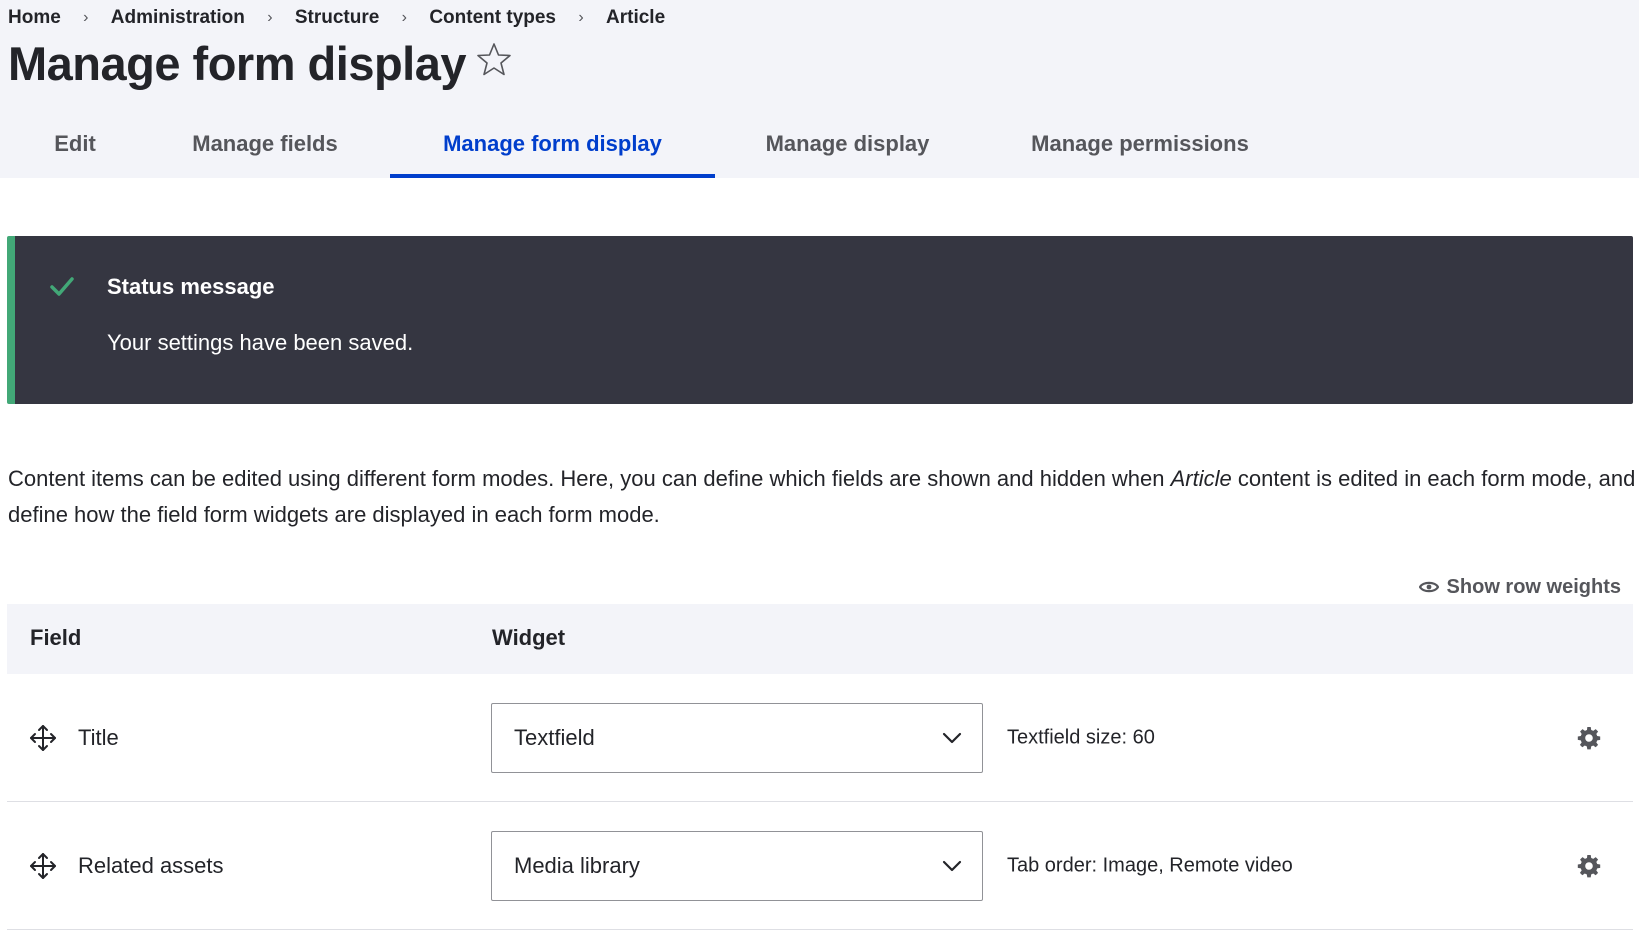 This screenshot has height=930, width=1639. What do you see at coordinates (847, 144) in the screenshot?
I see `tab-manage-display: Manage display` at bounding box center [847, 144].